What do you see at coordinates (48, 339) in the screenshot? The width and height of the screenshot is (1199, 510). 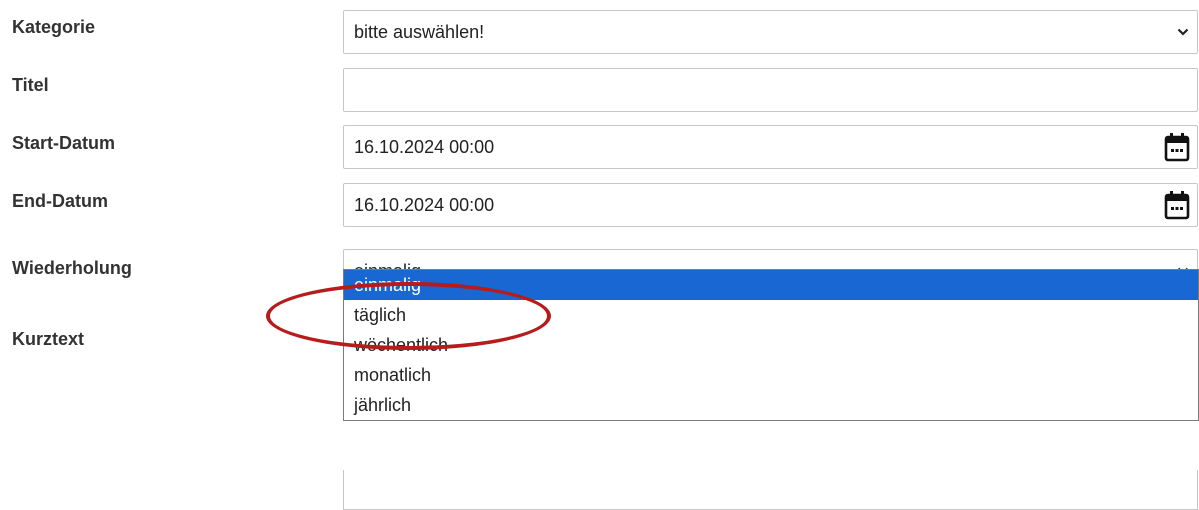 I see `kurztext-label: Kurztext` at bounding box center [48, 339].